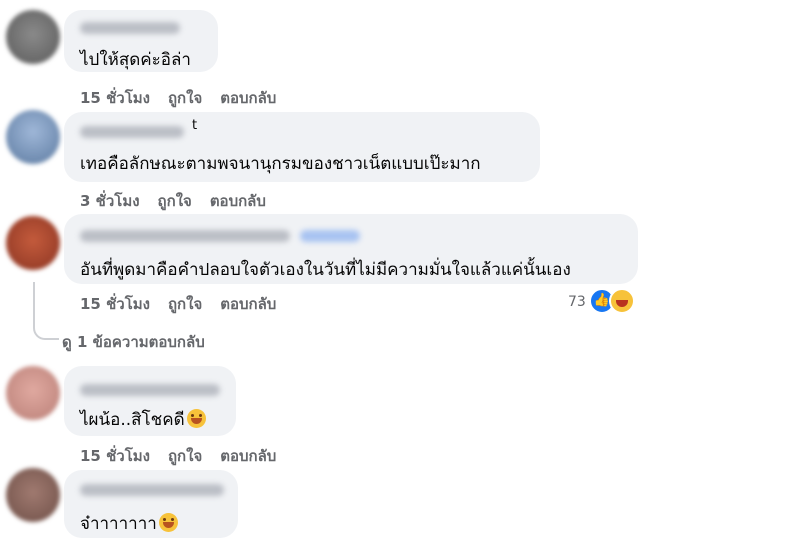  What do you see at coordinates (151, 504) in the screenshot?
I see `comment-bubble: จ๋าาาาาาา` at bounding box center [151, 504].